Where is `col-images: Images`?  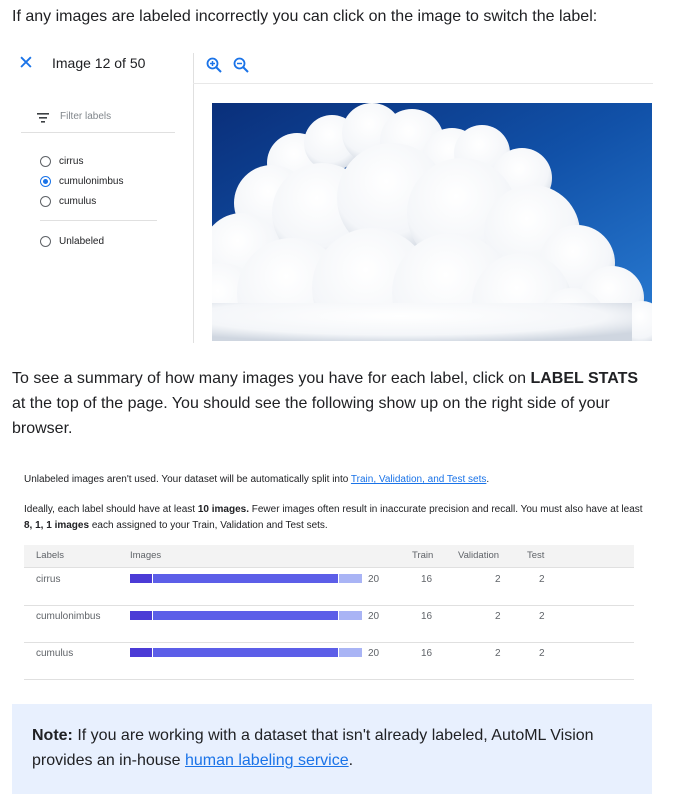 col-images: Images is located at coordinates (146, 555).